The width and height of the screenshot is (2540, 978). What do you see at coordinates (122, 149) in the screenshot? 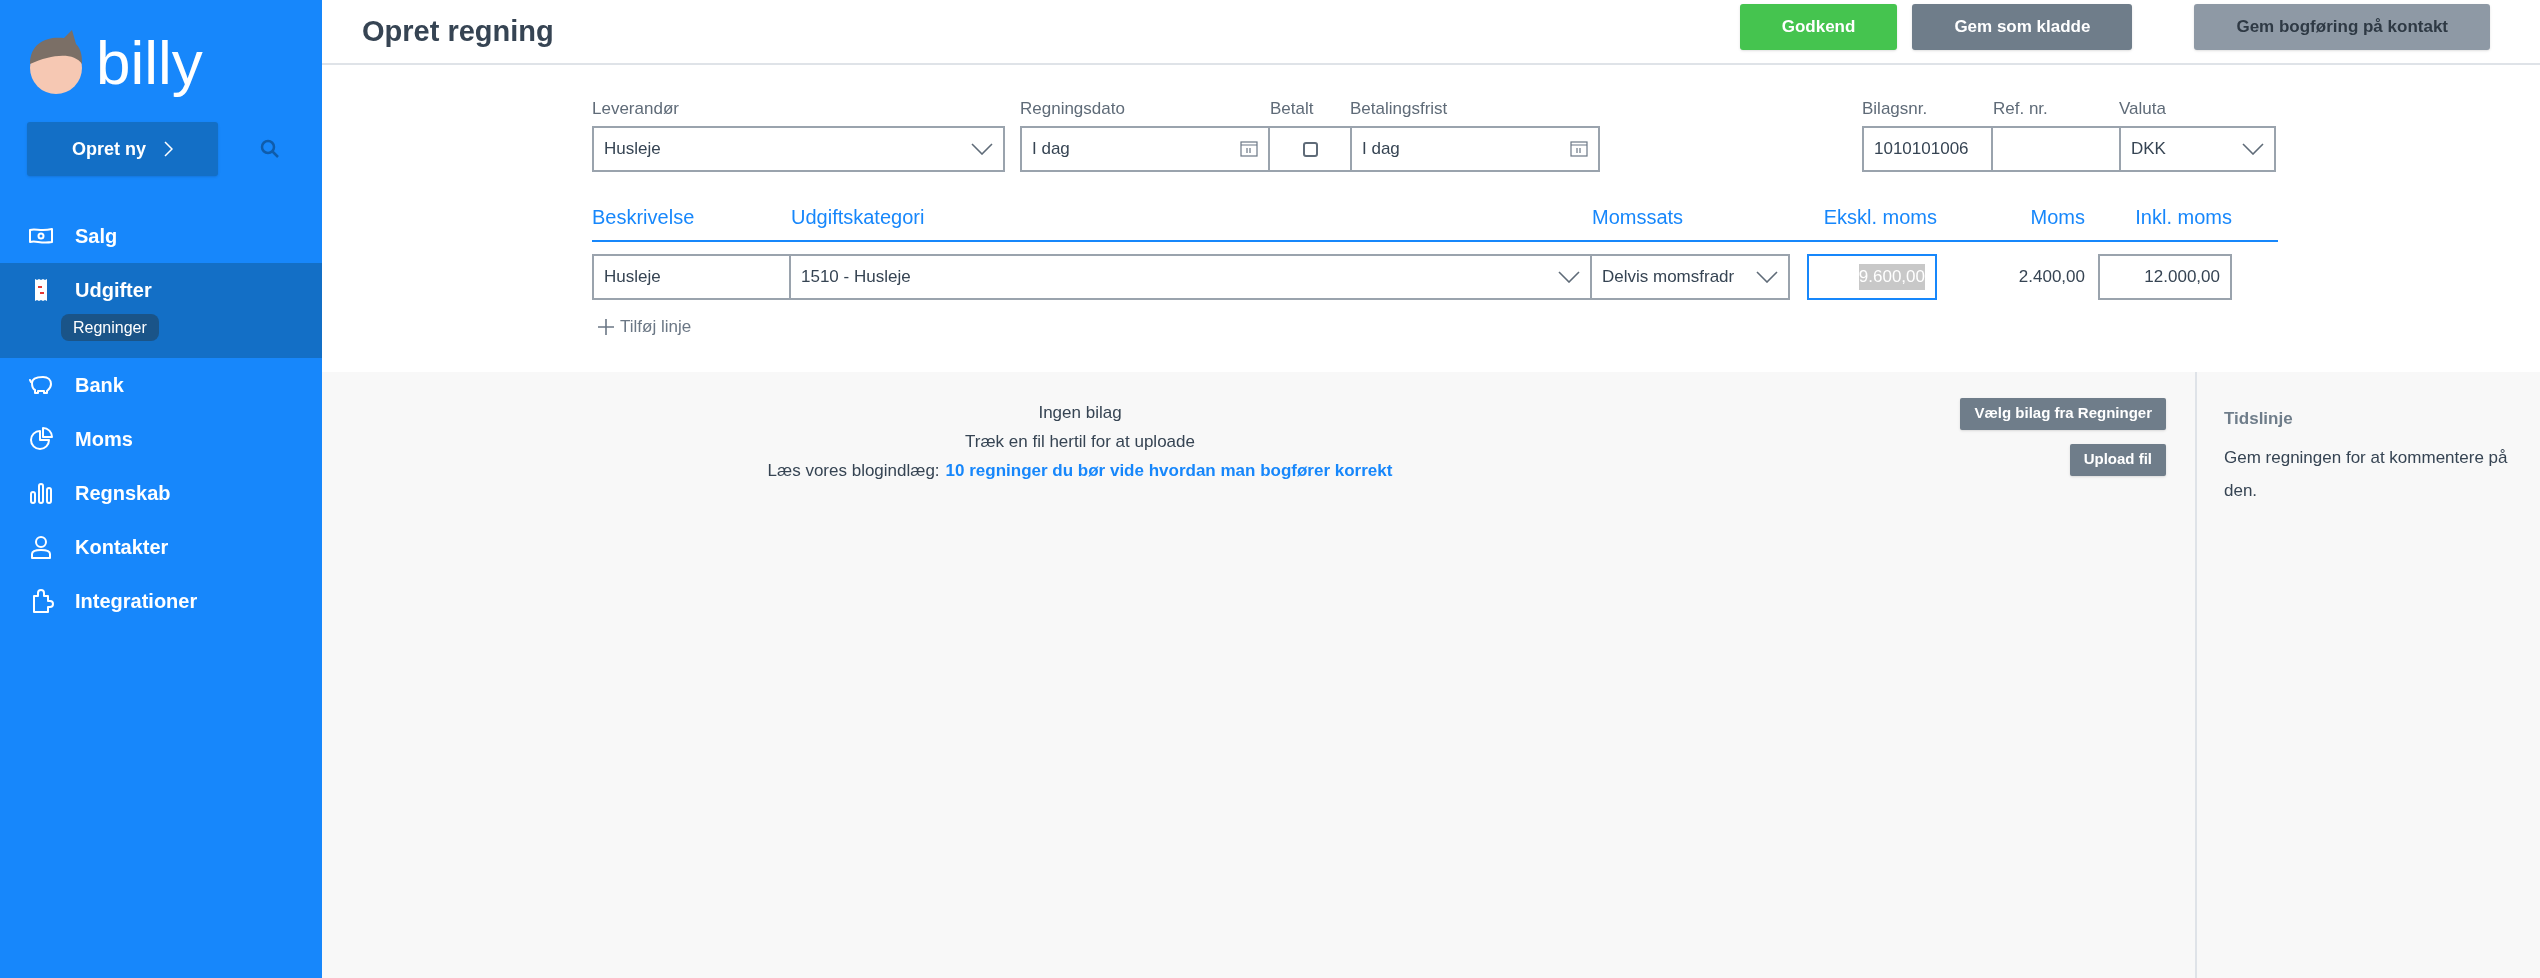
I see `create-new-button: Opret ny` at bounding box center [122, 149].